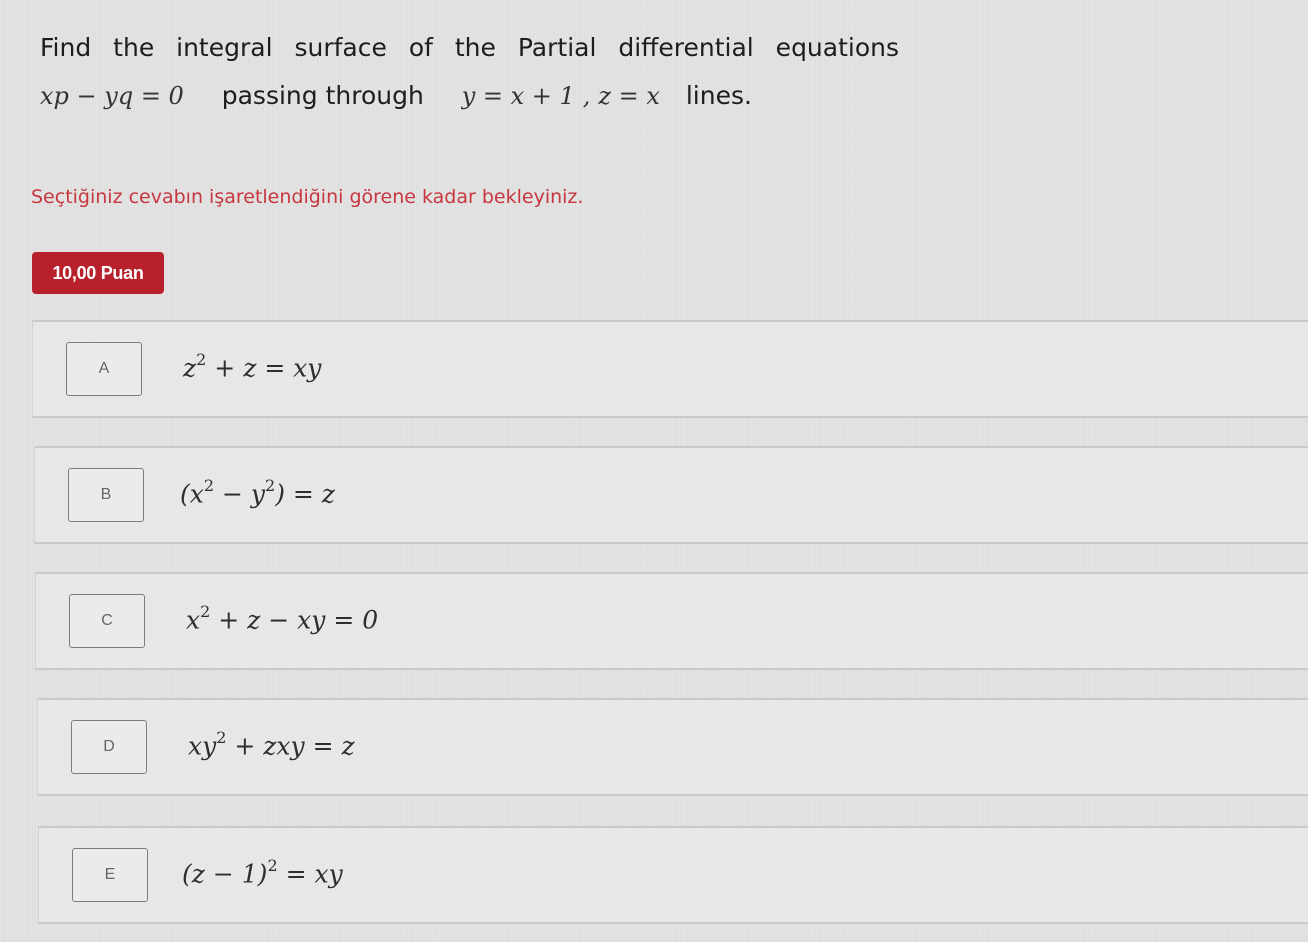  Describe the element at coordinates (110, 875) in the screenshot. I see `option-letter-box: E` at that location.